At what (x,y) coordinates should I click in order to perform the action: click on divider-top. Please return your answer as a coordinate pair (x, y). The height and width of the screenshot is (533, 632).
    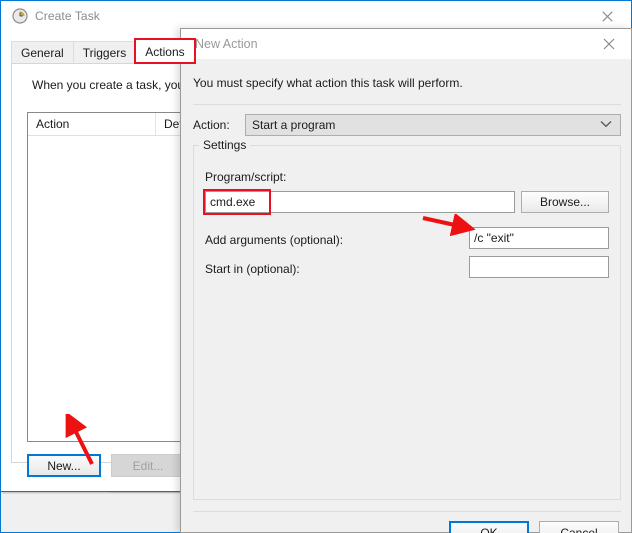
    Looking at the image, I should click on (407, 104).